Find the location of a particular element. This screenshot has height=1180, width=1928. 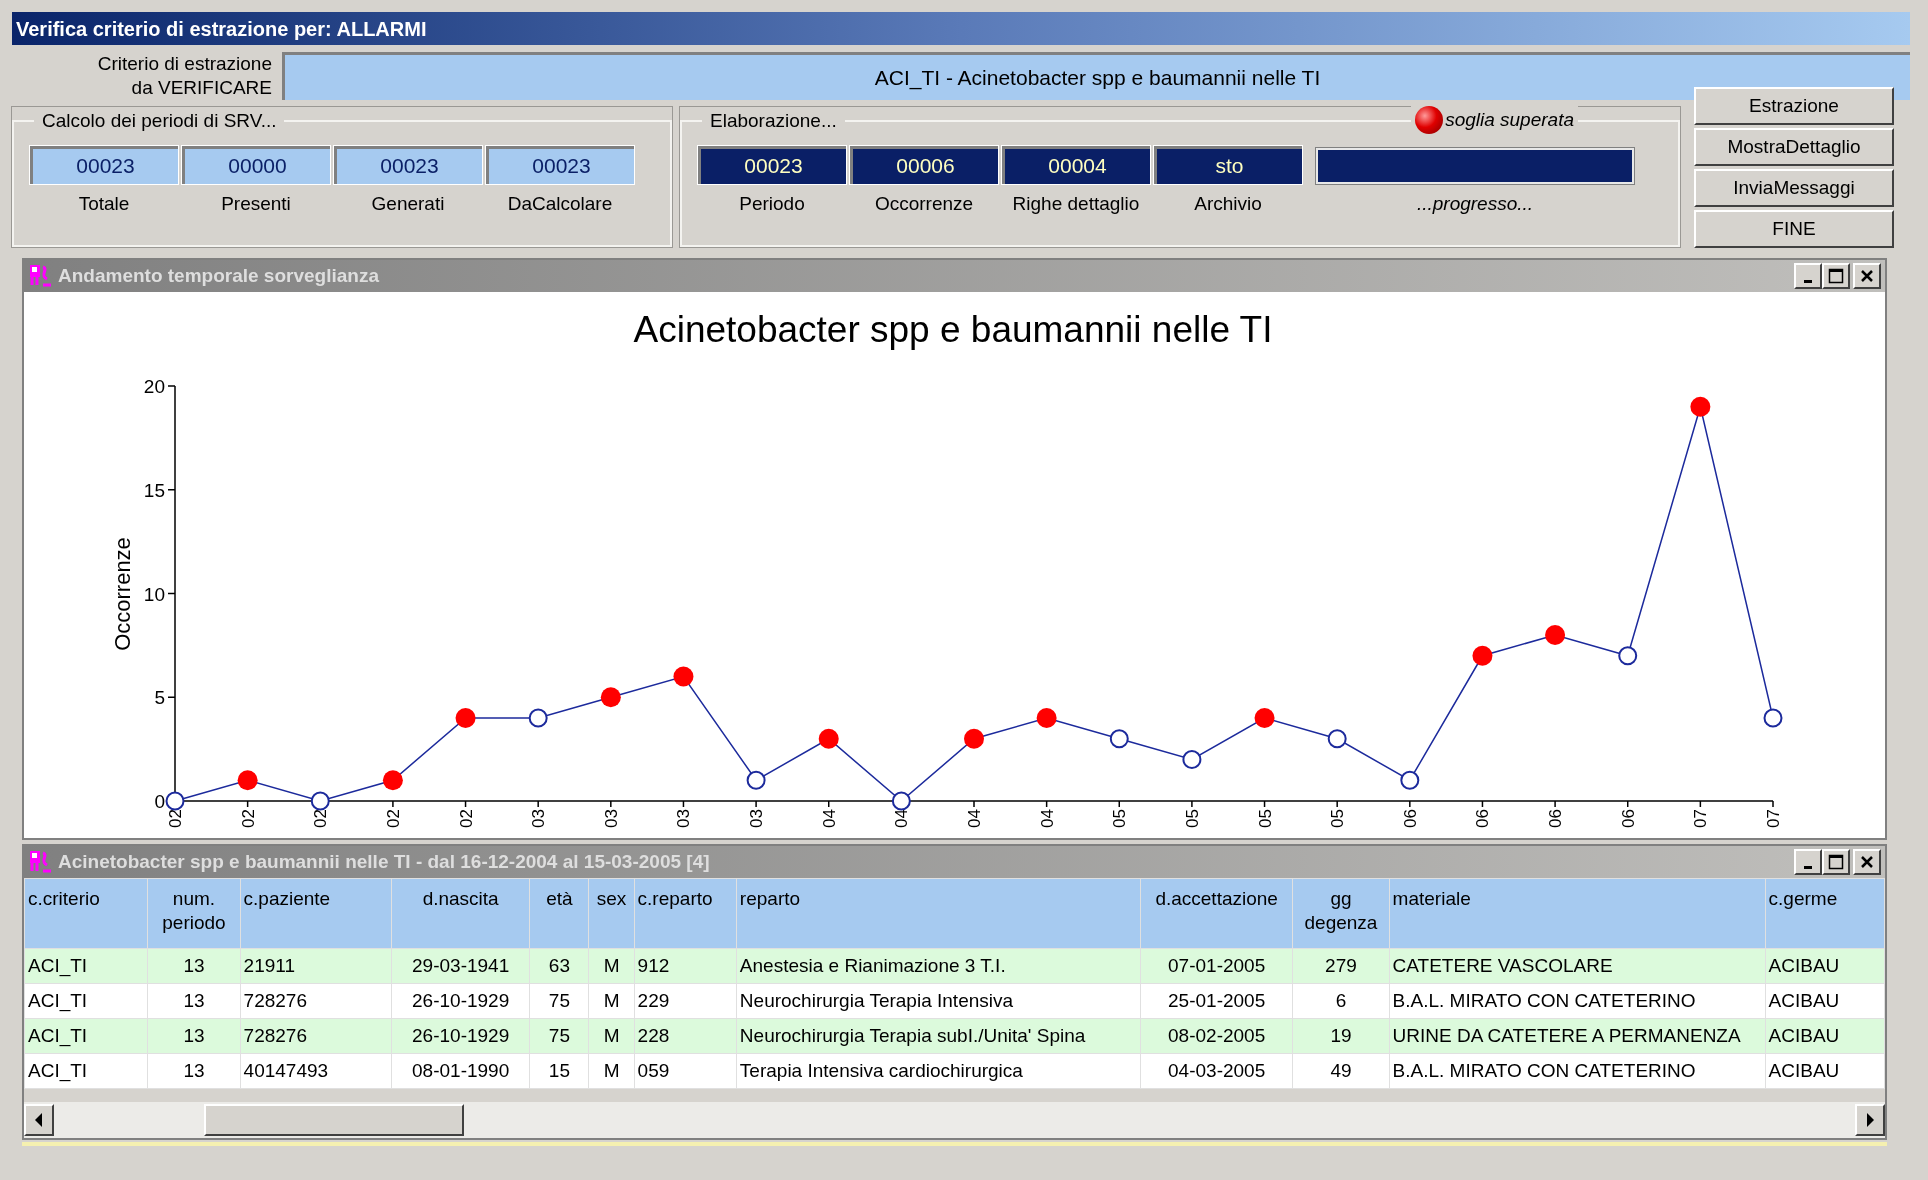

close-icon is located at coordinates (1867, 862).